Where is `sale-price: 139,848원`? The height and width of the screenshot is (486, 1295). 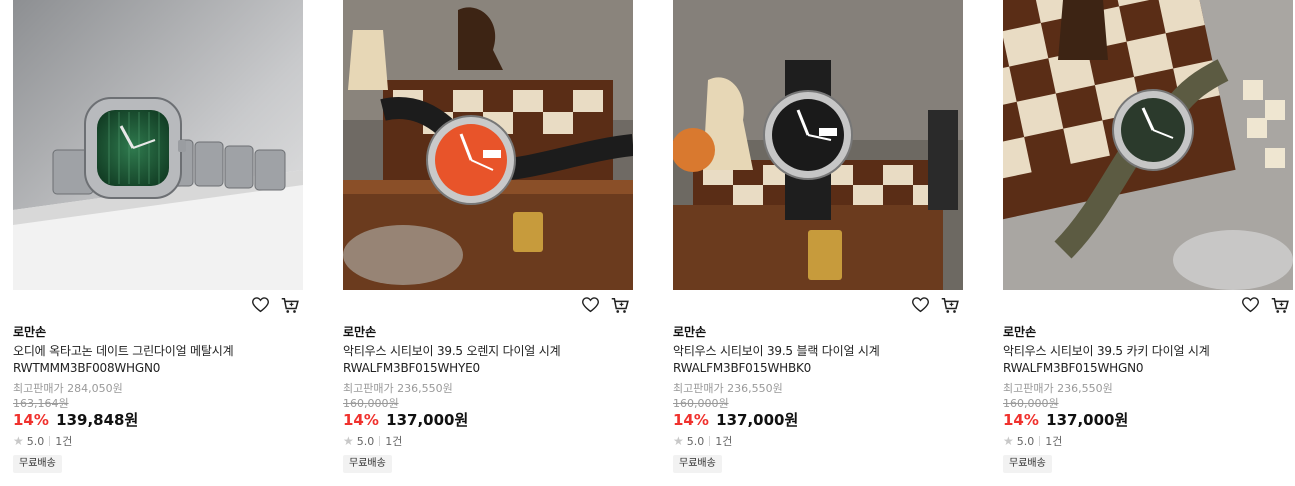
sale-price: 139,848원 is located at coordinates (97, 420).